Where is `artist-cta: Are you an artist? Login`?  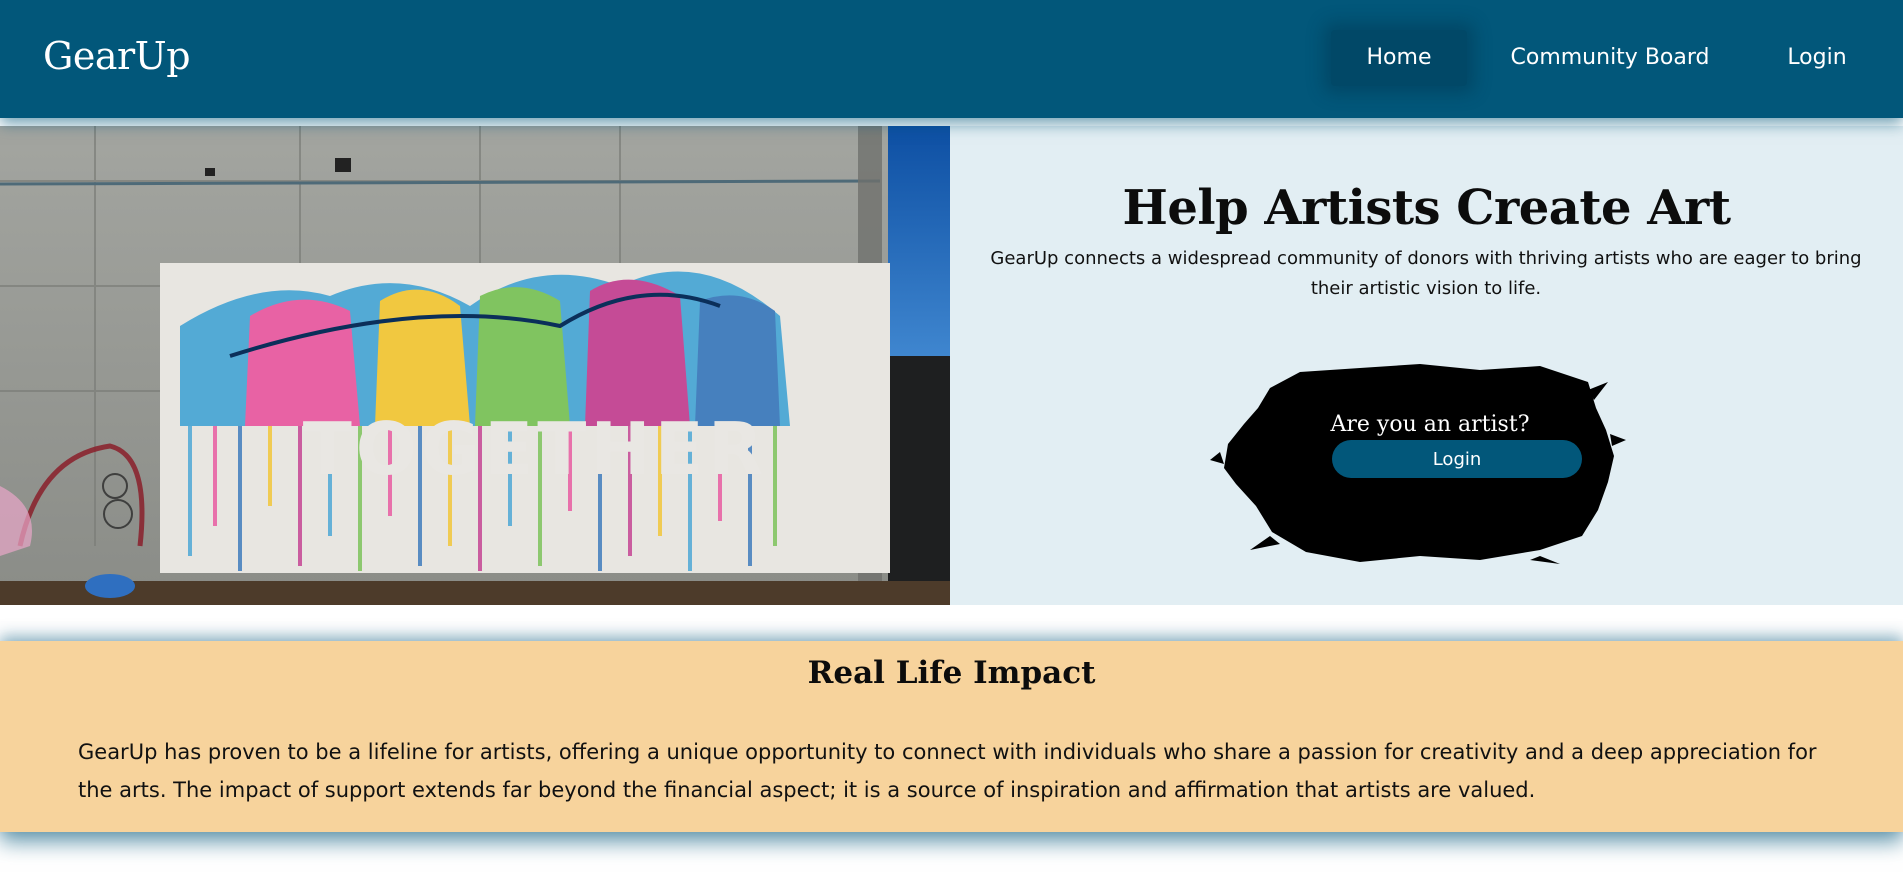 artist-cta: Are you an artist? Login is located at coordinates (1430, 463).